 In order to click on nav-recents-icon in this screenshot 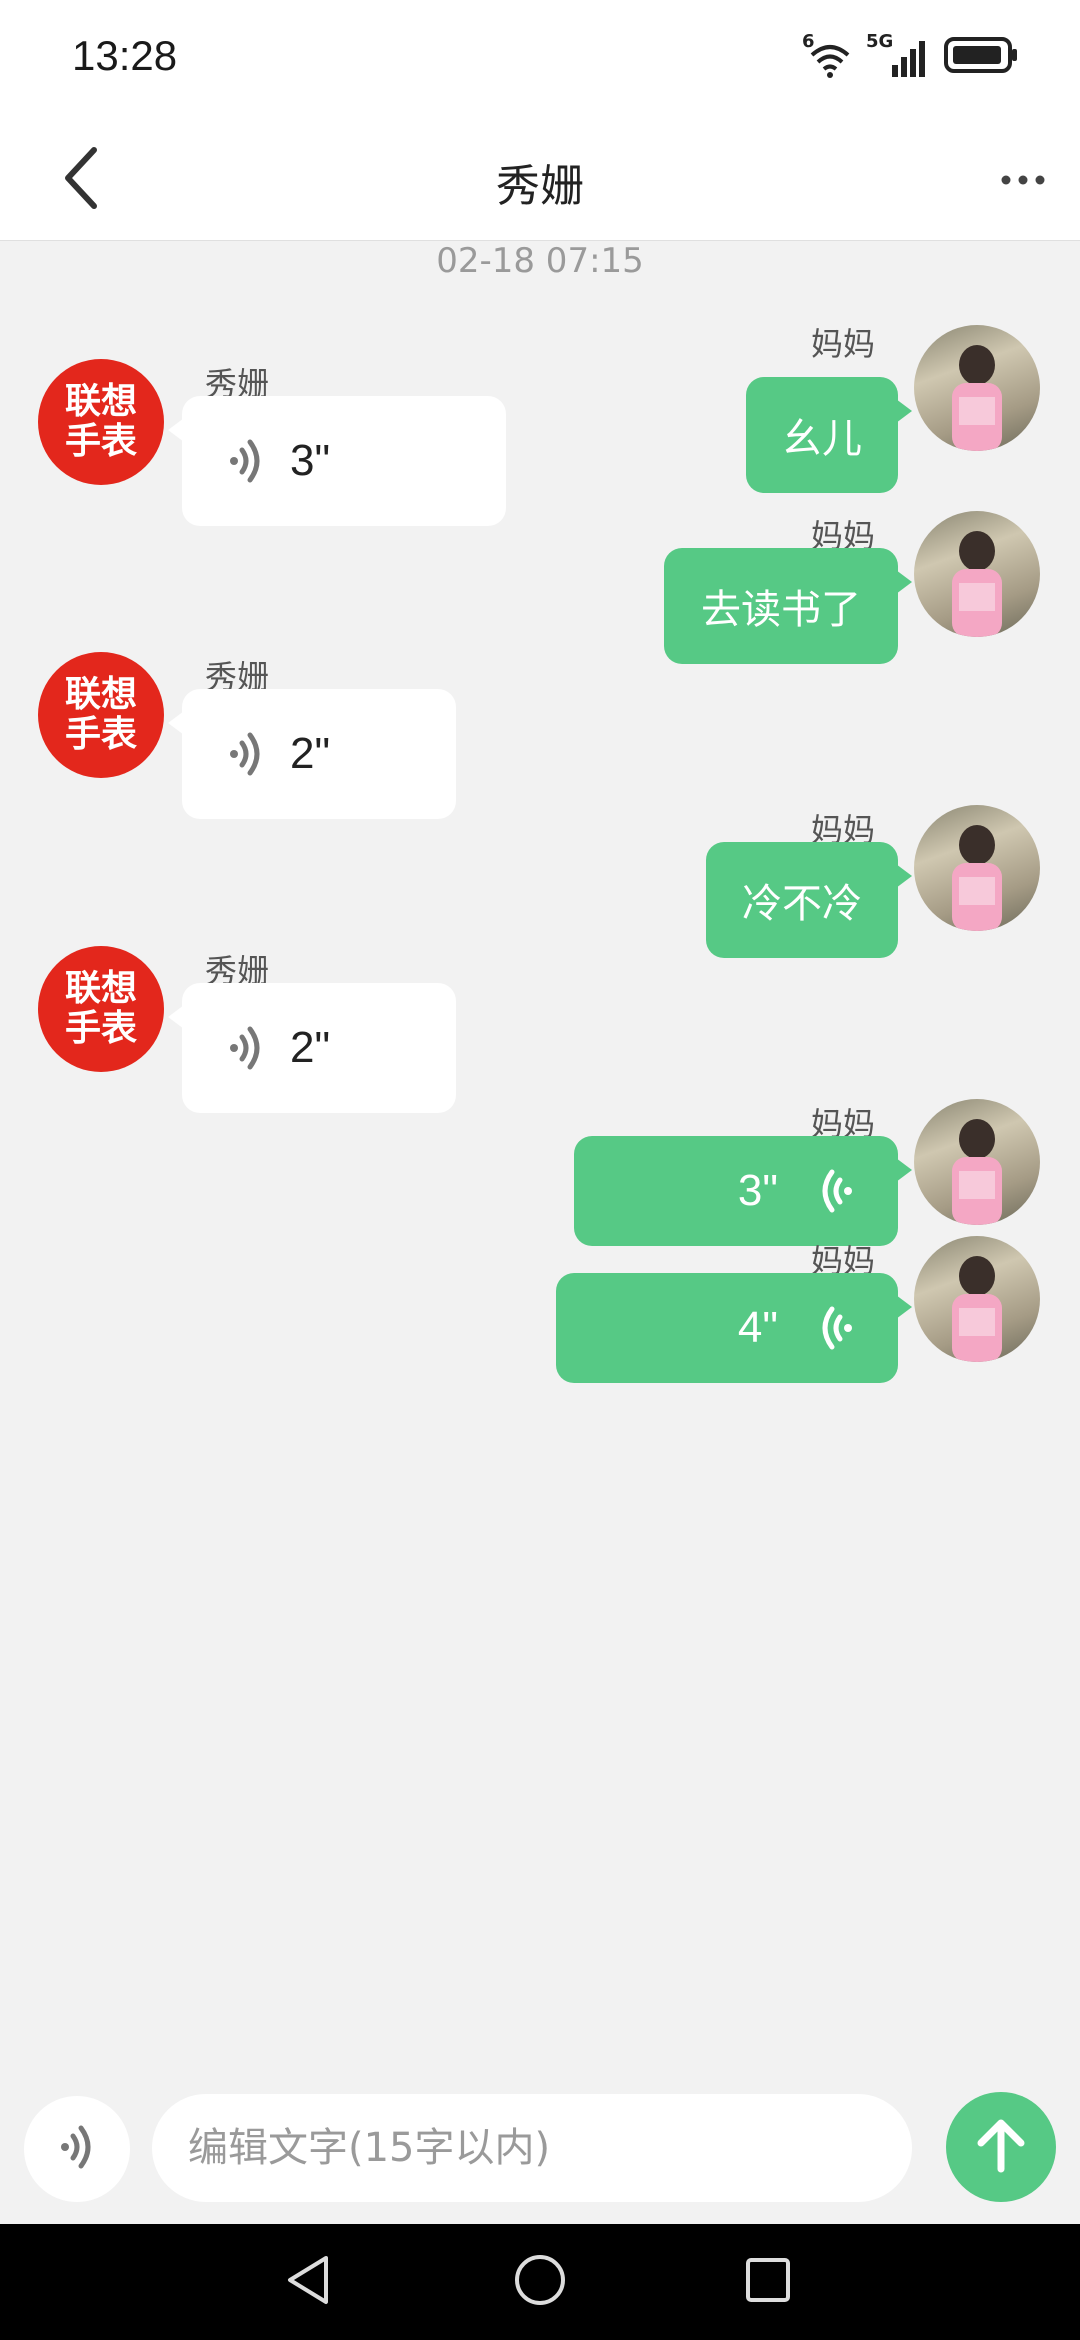, I will do `click(768, 2282)`.